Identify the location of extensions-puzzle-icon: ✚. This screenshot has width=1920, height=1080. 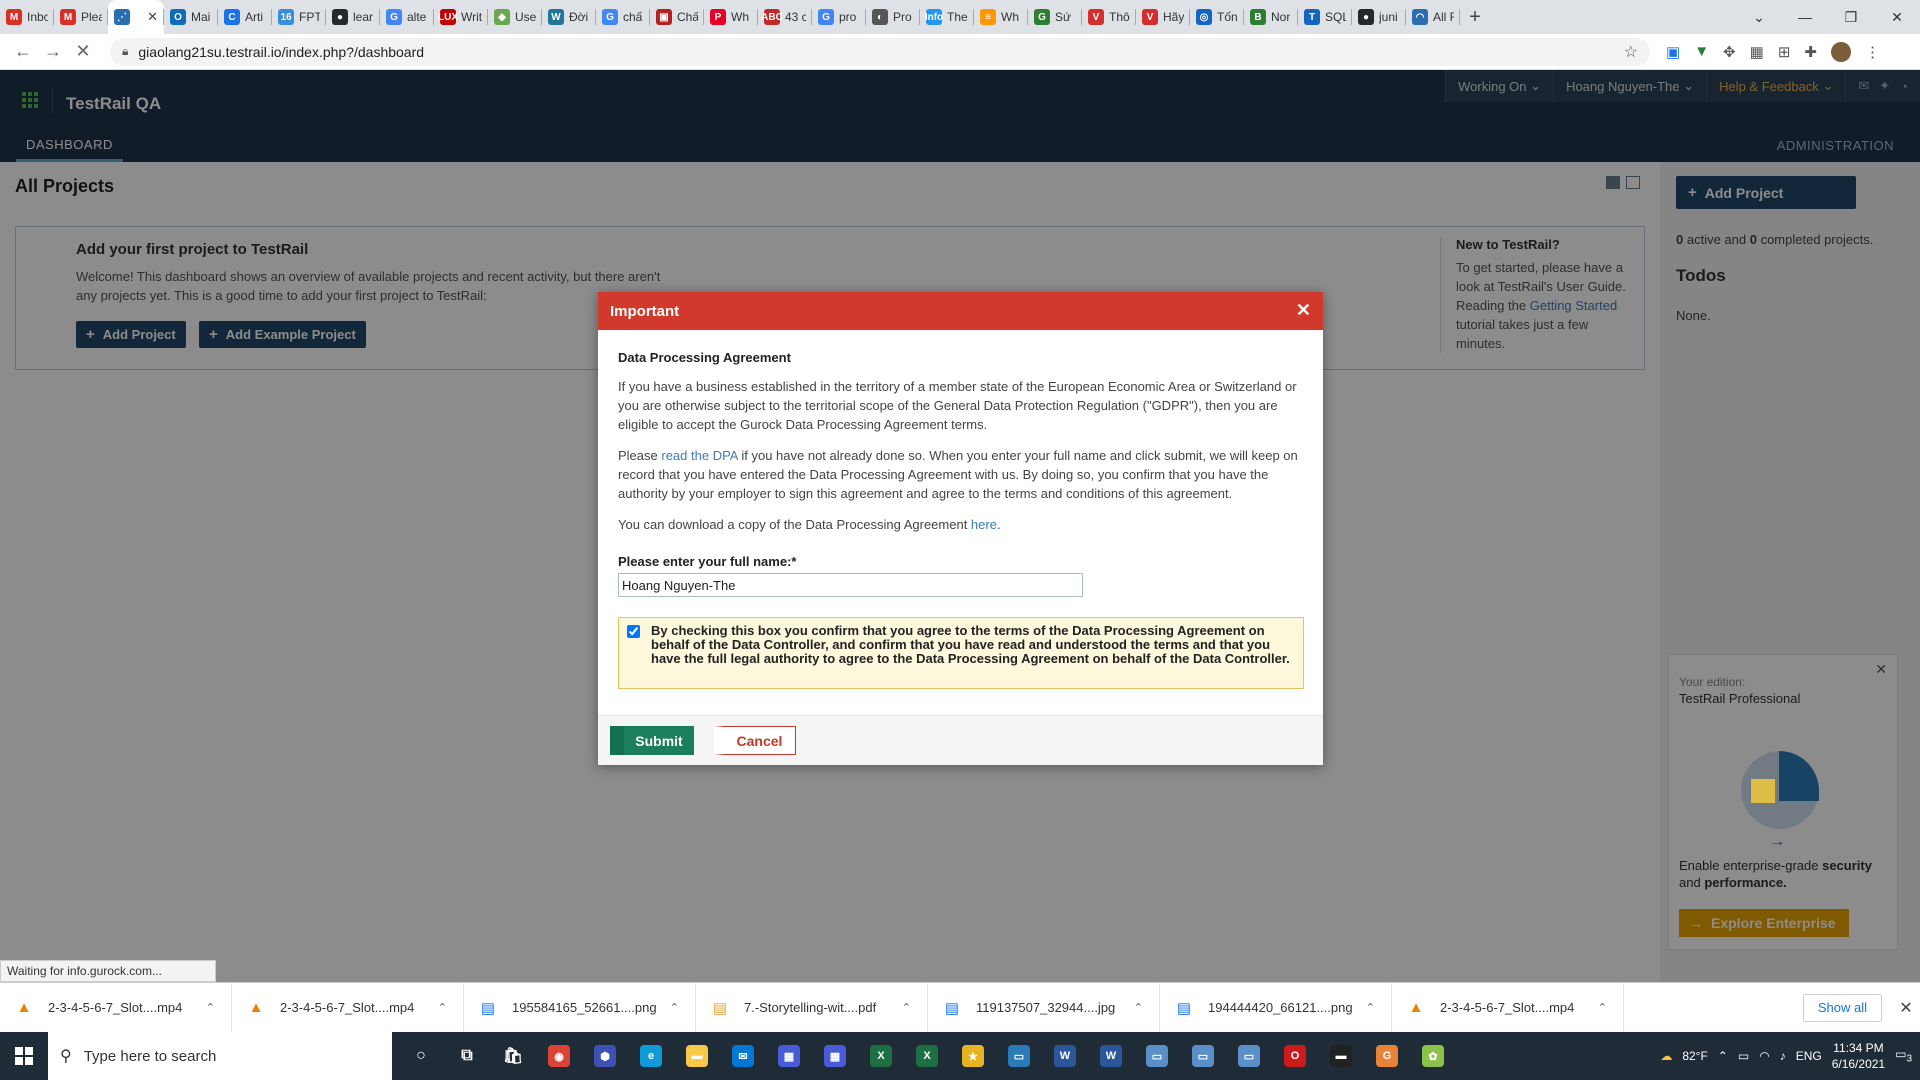
(1810, 52).